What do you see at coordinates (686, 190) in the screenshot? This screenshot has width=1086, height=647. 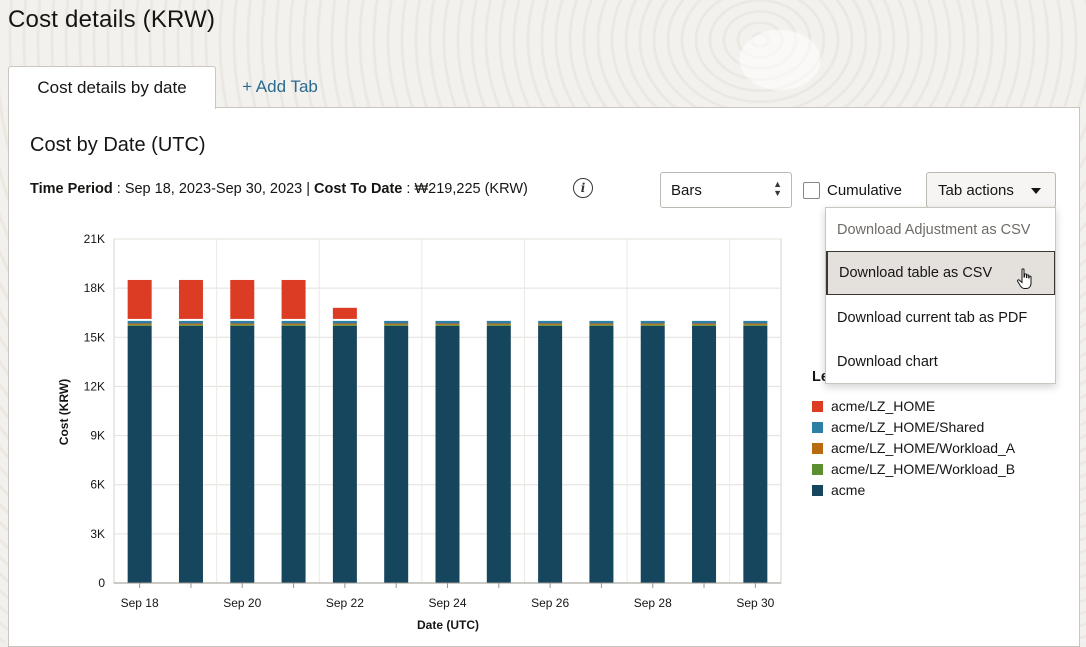 I see `chart-type-value: Bars` at bounding box center [686, 190].